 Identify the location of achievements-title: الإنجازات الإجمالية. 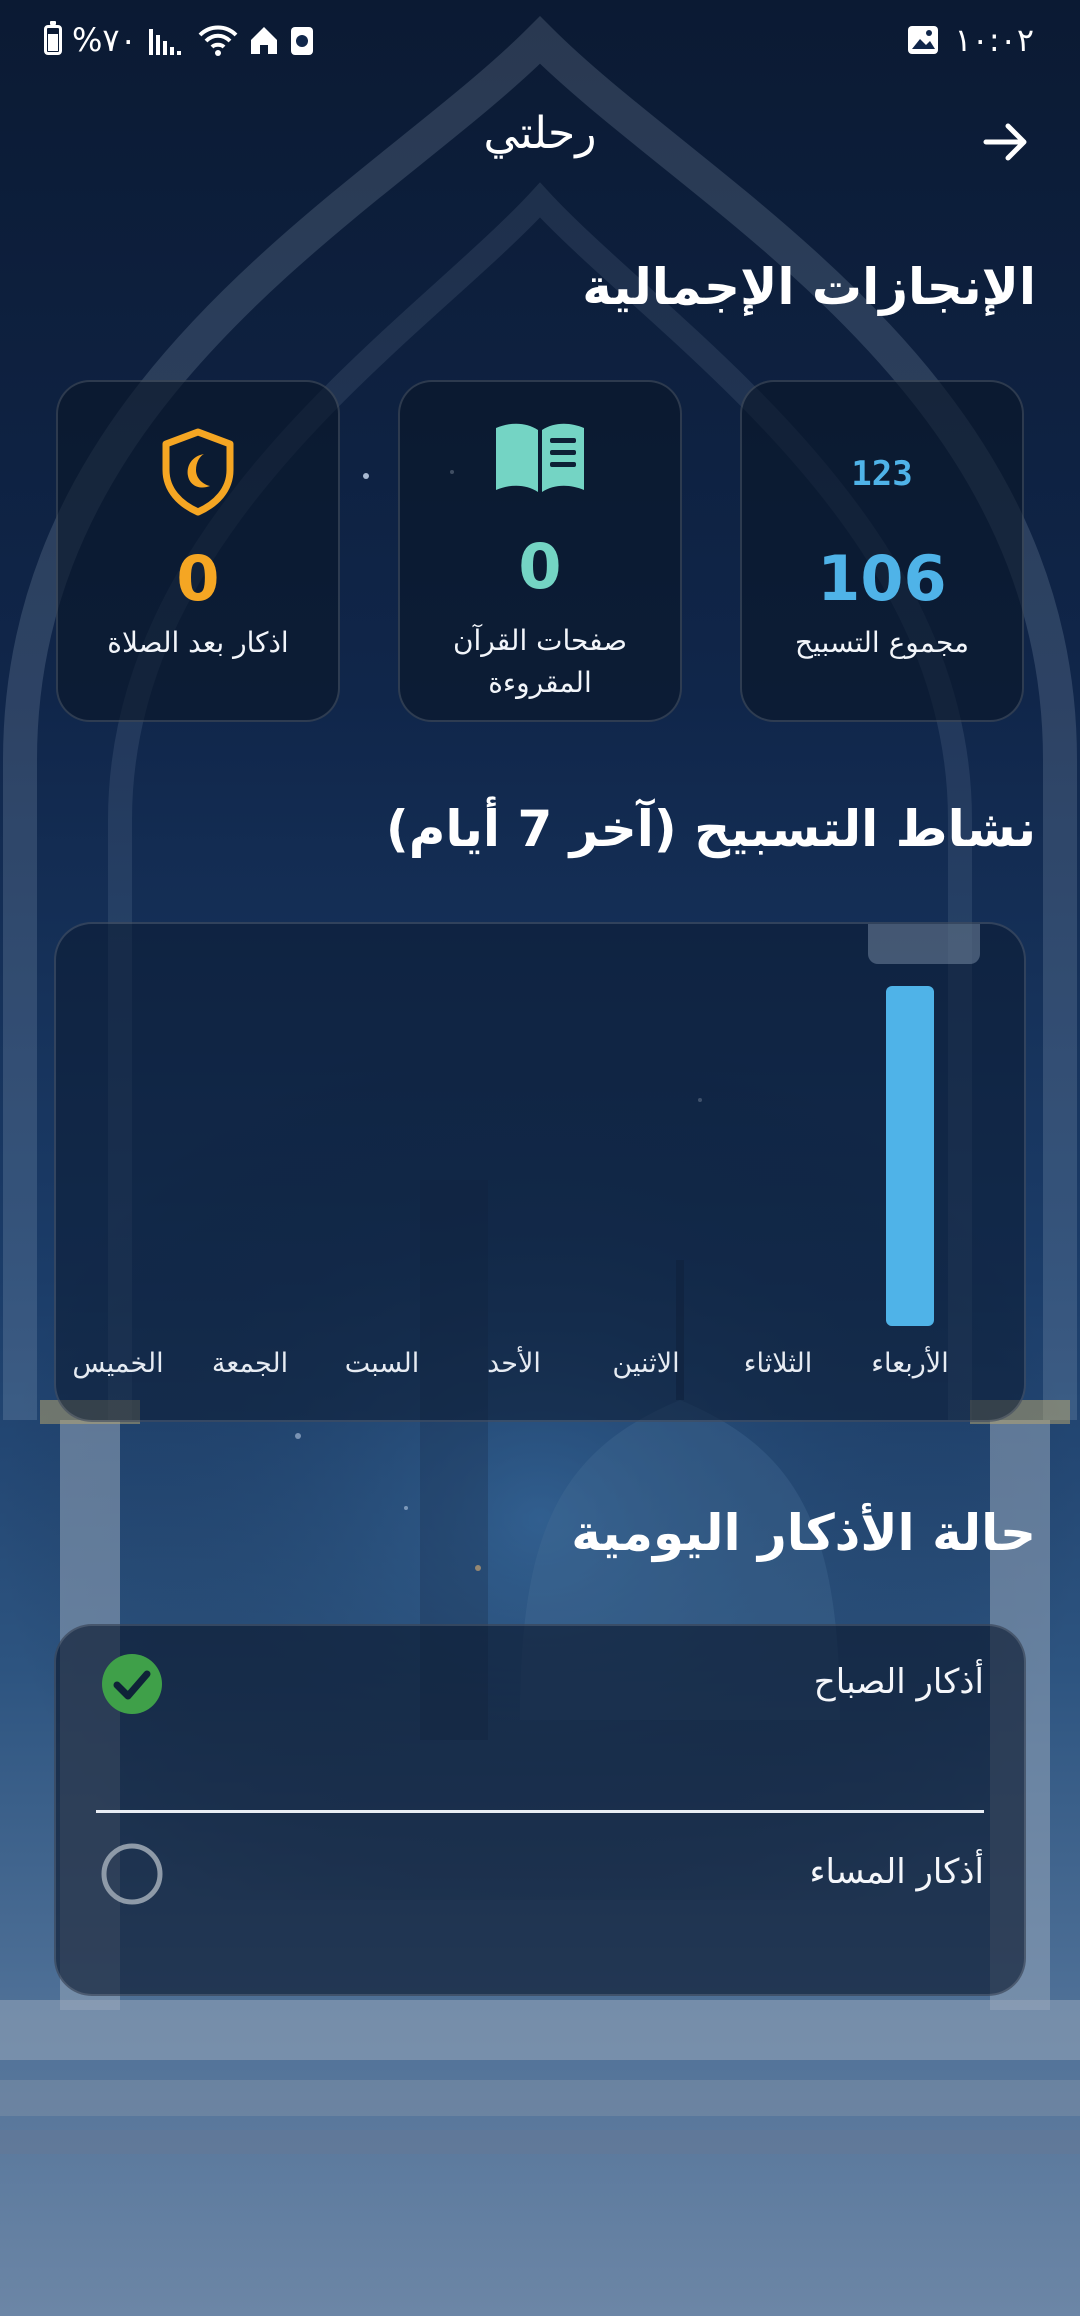
(809, 287).